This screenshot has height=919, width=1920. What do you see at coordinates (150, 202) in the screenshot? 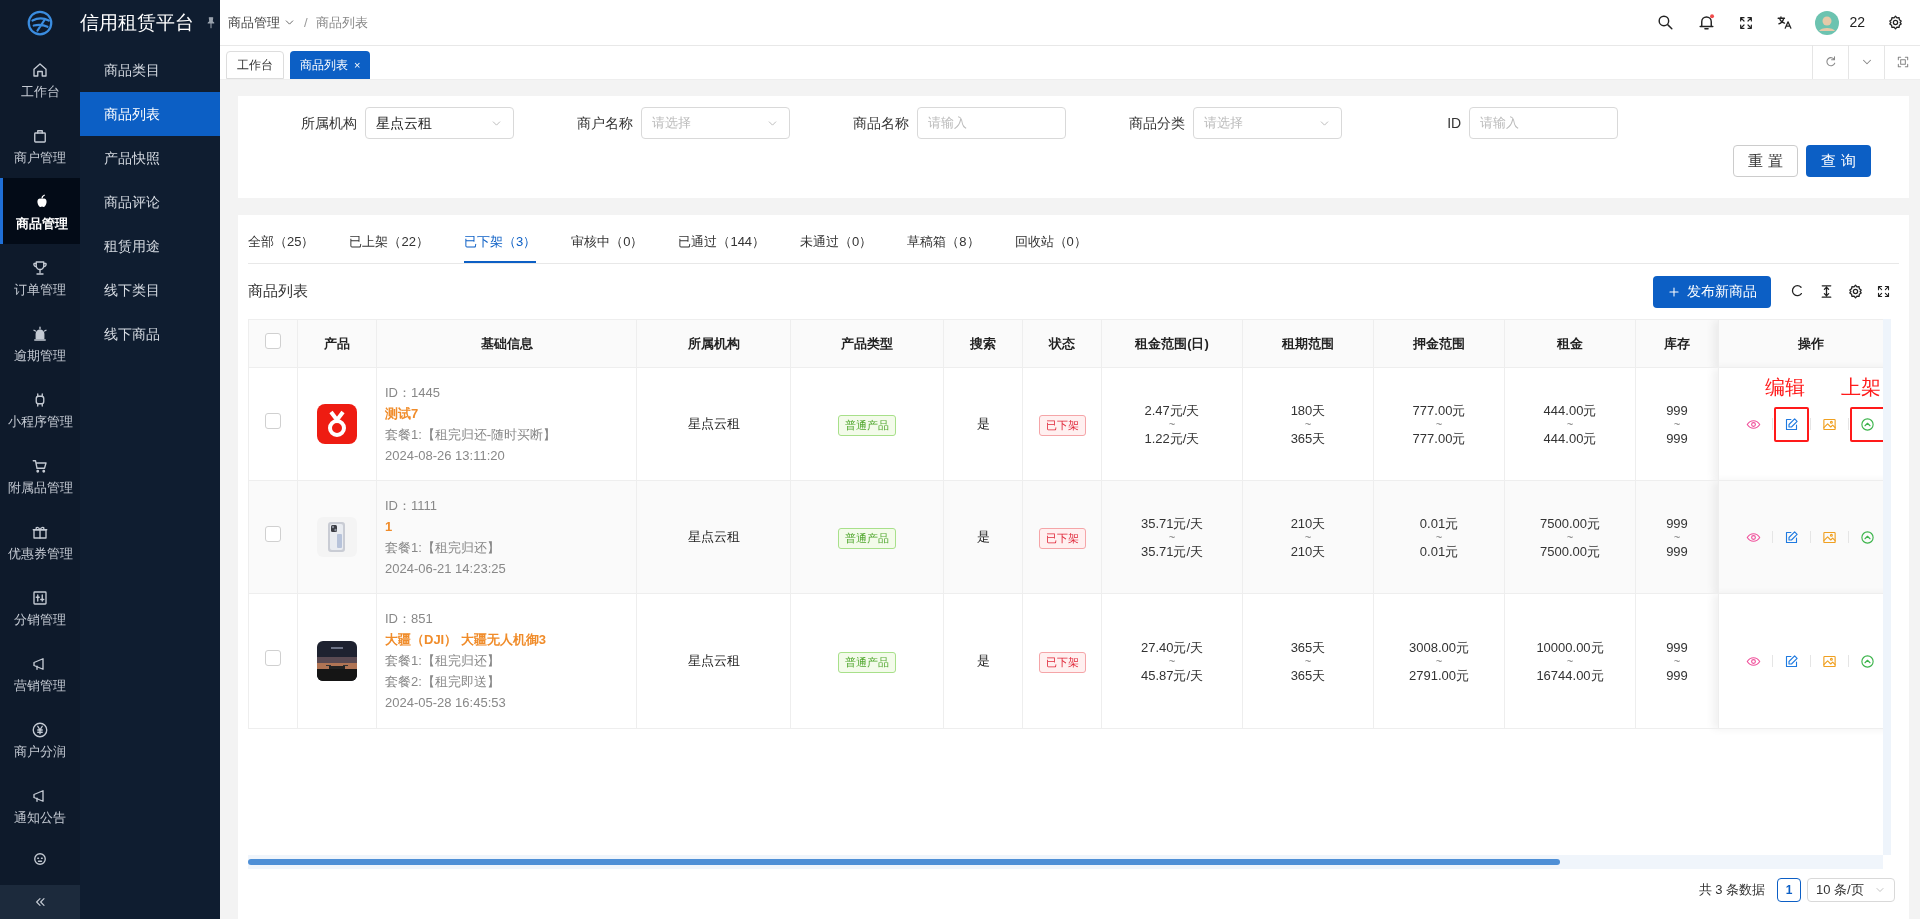
I see `submenu-item: 商品评论` at bounding box center [150, 202].